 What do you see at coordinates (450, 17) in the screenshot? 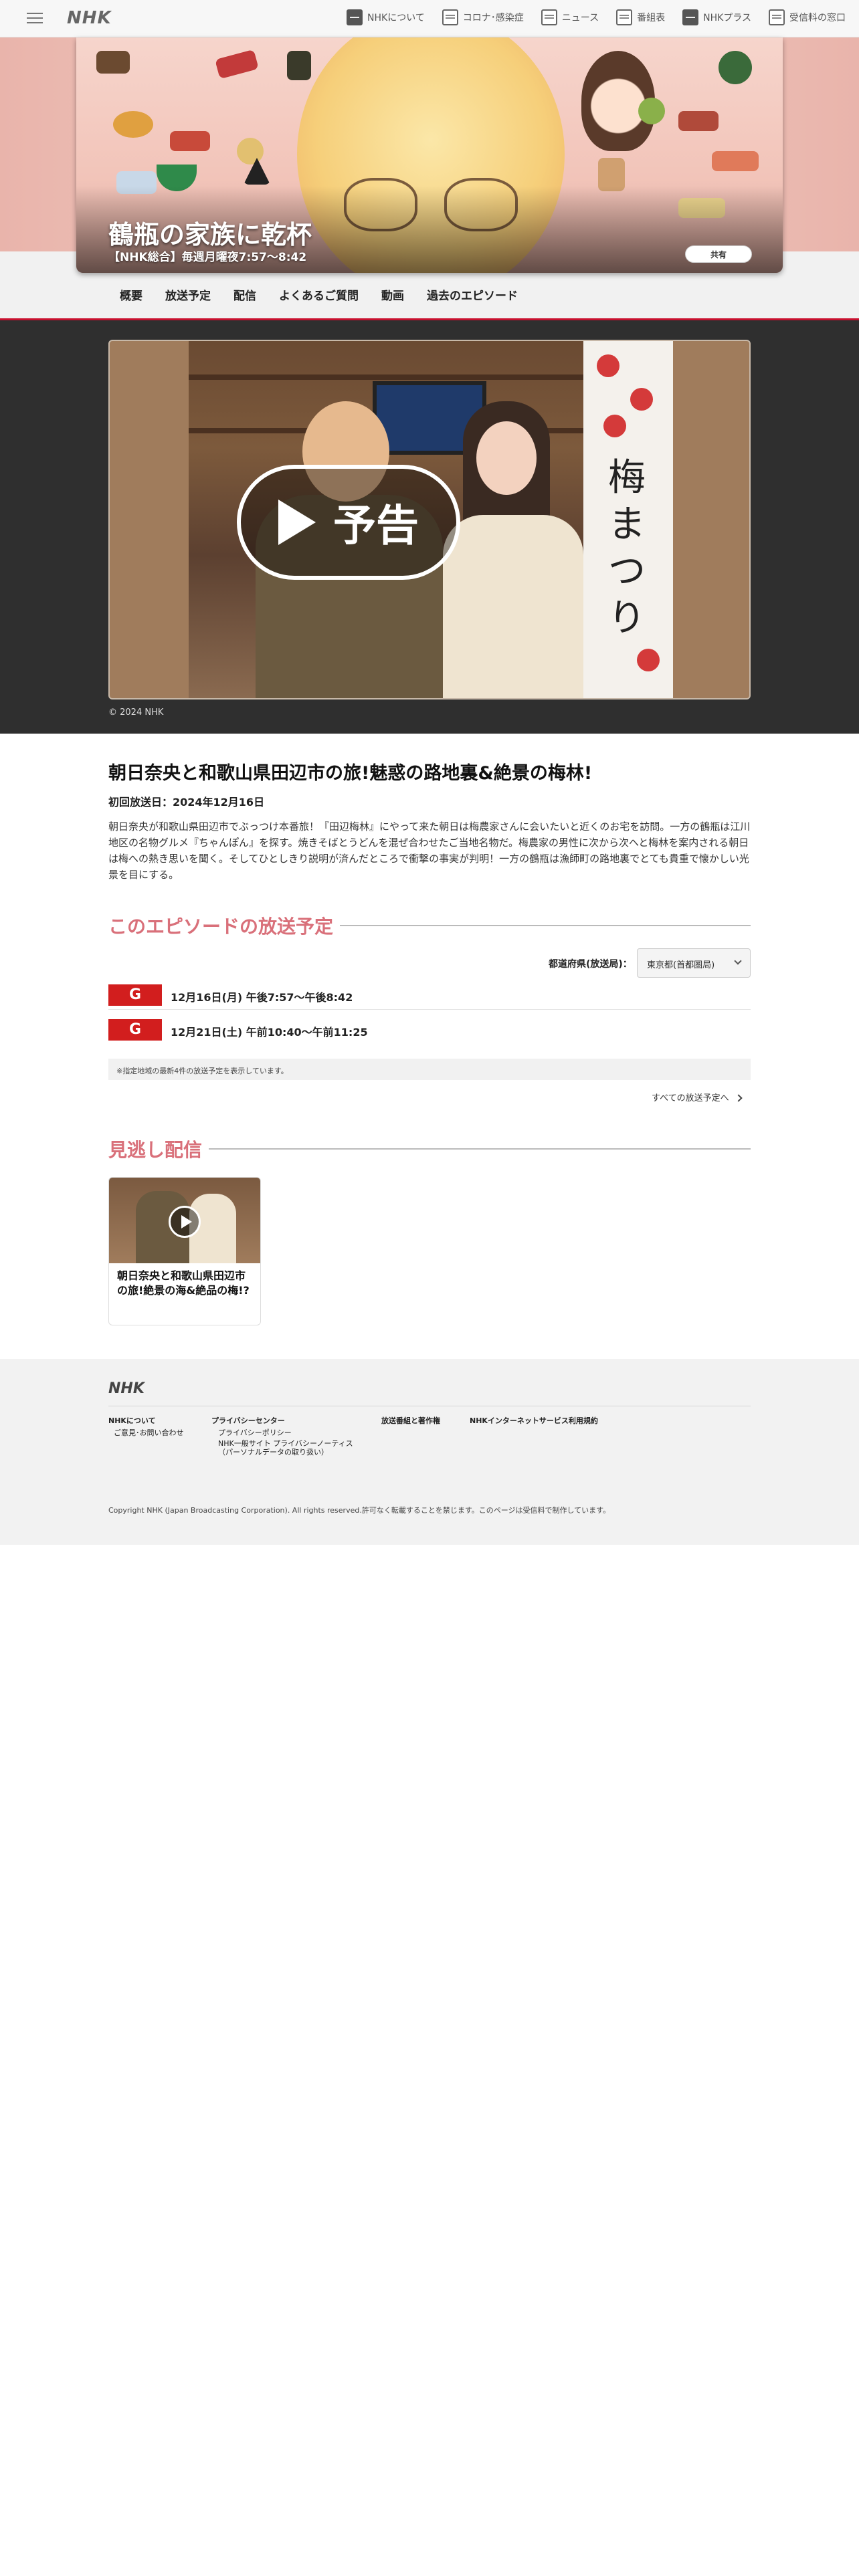
I see `corona-icon` at bounding box center [450, 17].